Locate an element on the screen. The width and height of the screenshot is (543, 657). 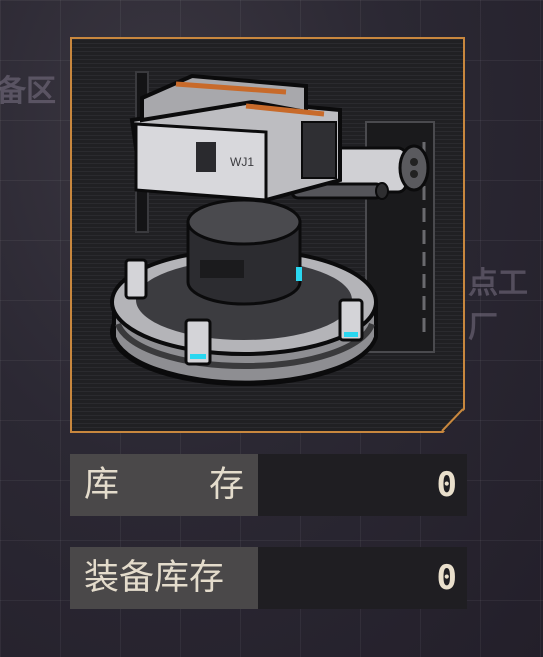
inventory-value: 0 is located at coordinates (362, 485).